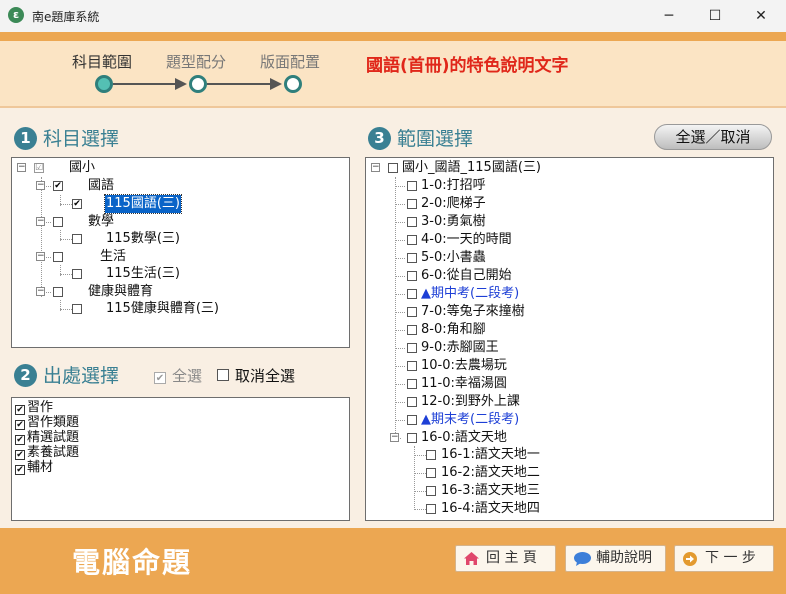 The height and width of the screenshot is (594, 786). What do you see at coordinates (81, 139) in the screenshot?
I see `section-title: 科目選擇` at bounding box center [81, 139].